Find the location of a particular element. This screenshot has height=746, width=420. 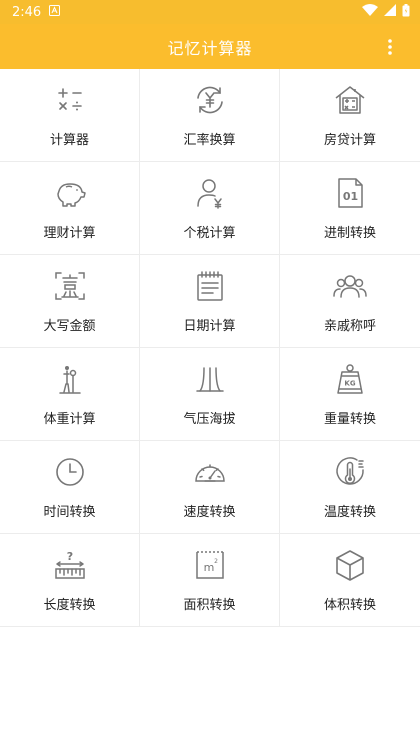

tool-label: 进制转换 is located at coordinates (349, 233).